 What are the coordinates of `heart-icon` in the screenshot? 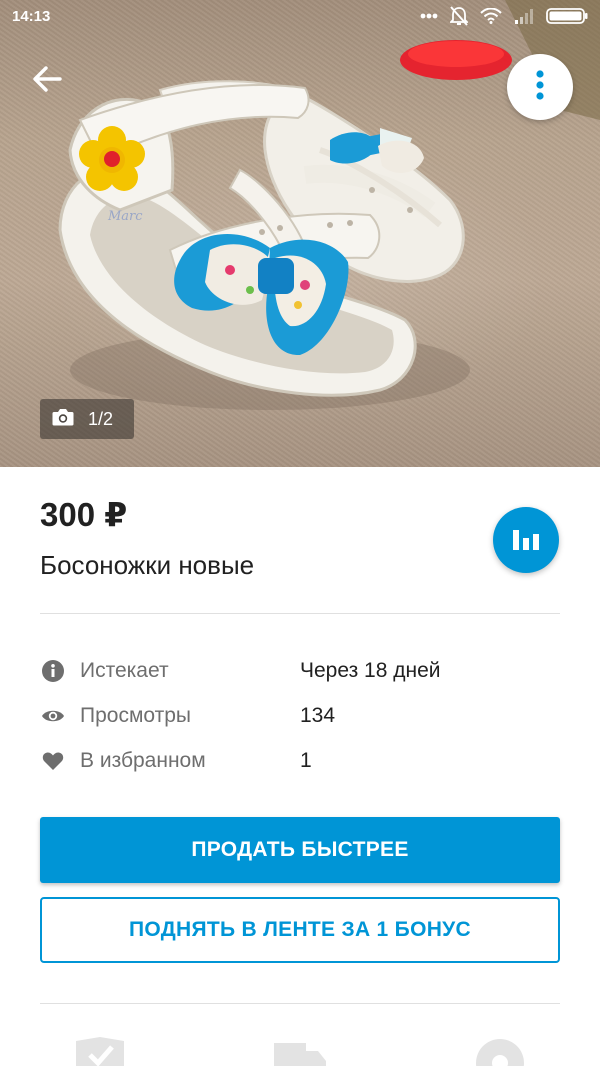 It's located at (53, 761).